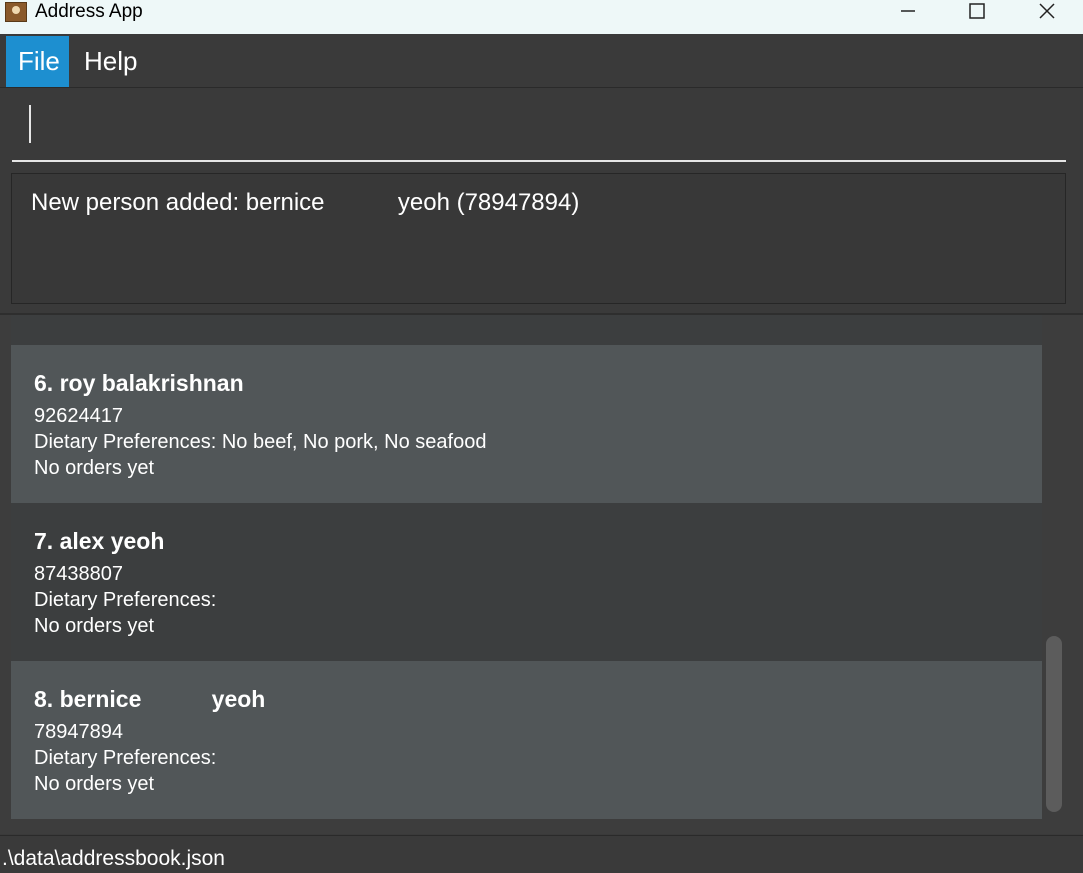  I want to click on title-bar: Address App, so click(541, 17).